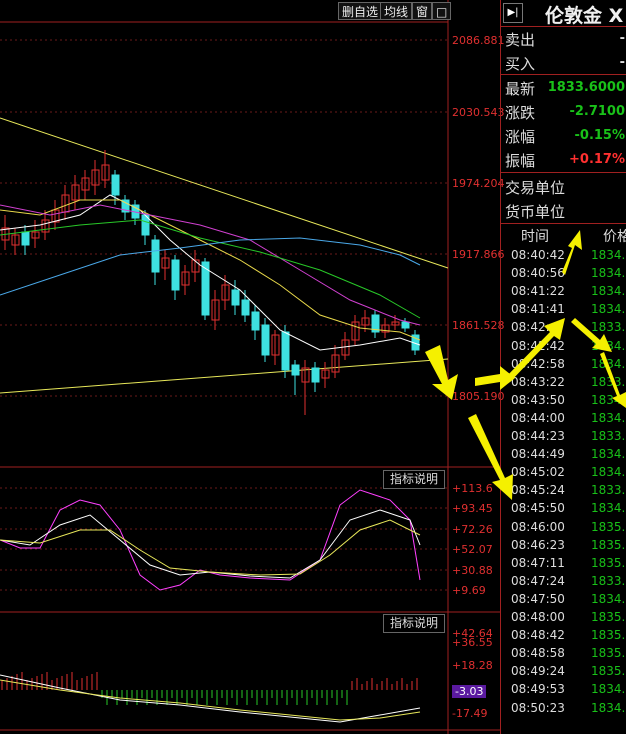 This screenshot has width=626, height=734. I want to click on trend-line-upper, so click(224, 193).